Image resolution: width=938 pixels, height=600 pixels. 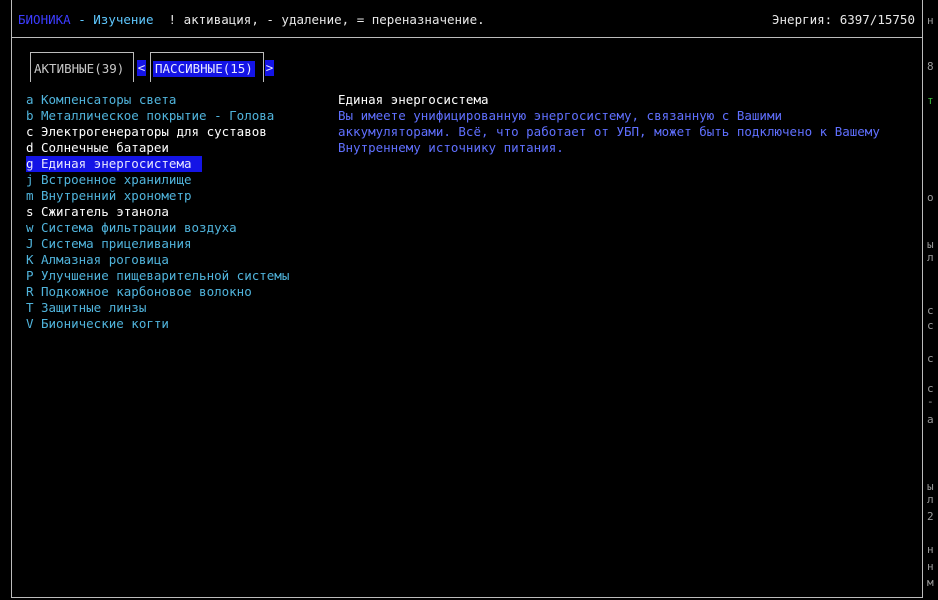 What do you see at coordinates (204, 69) in the screenshot?
I see `tab-passive-label: ПАССИВНЫЕ(15)` at bounding box center [204, 69].